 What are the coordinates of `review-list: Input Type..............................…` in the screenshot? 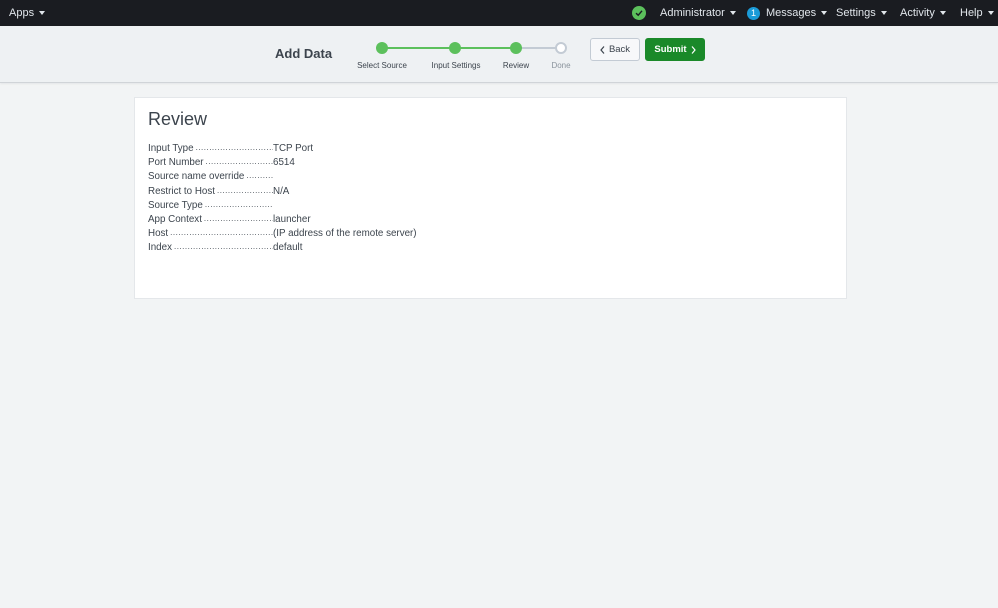 It's located at (282, 200).